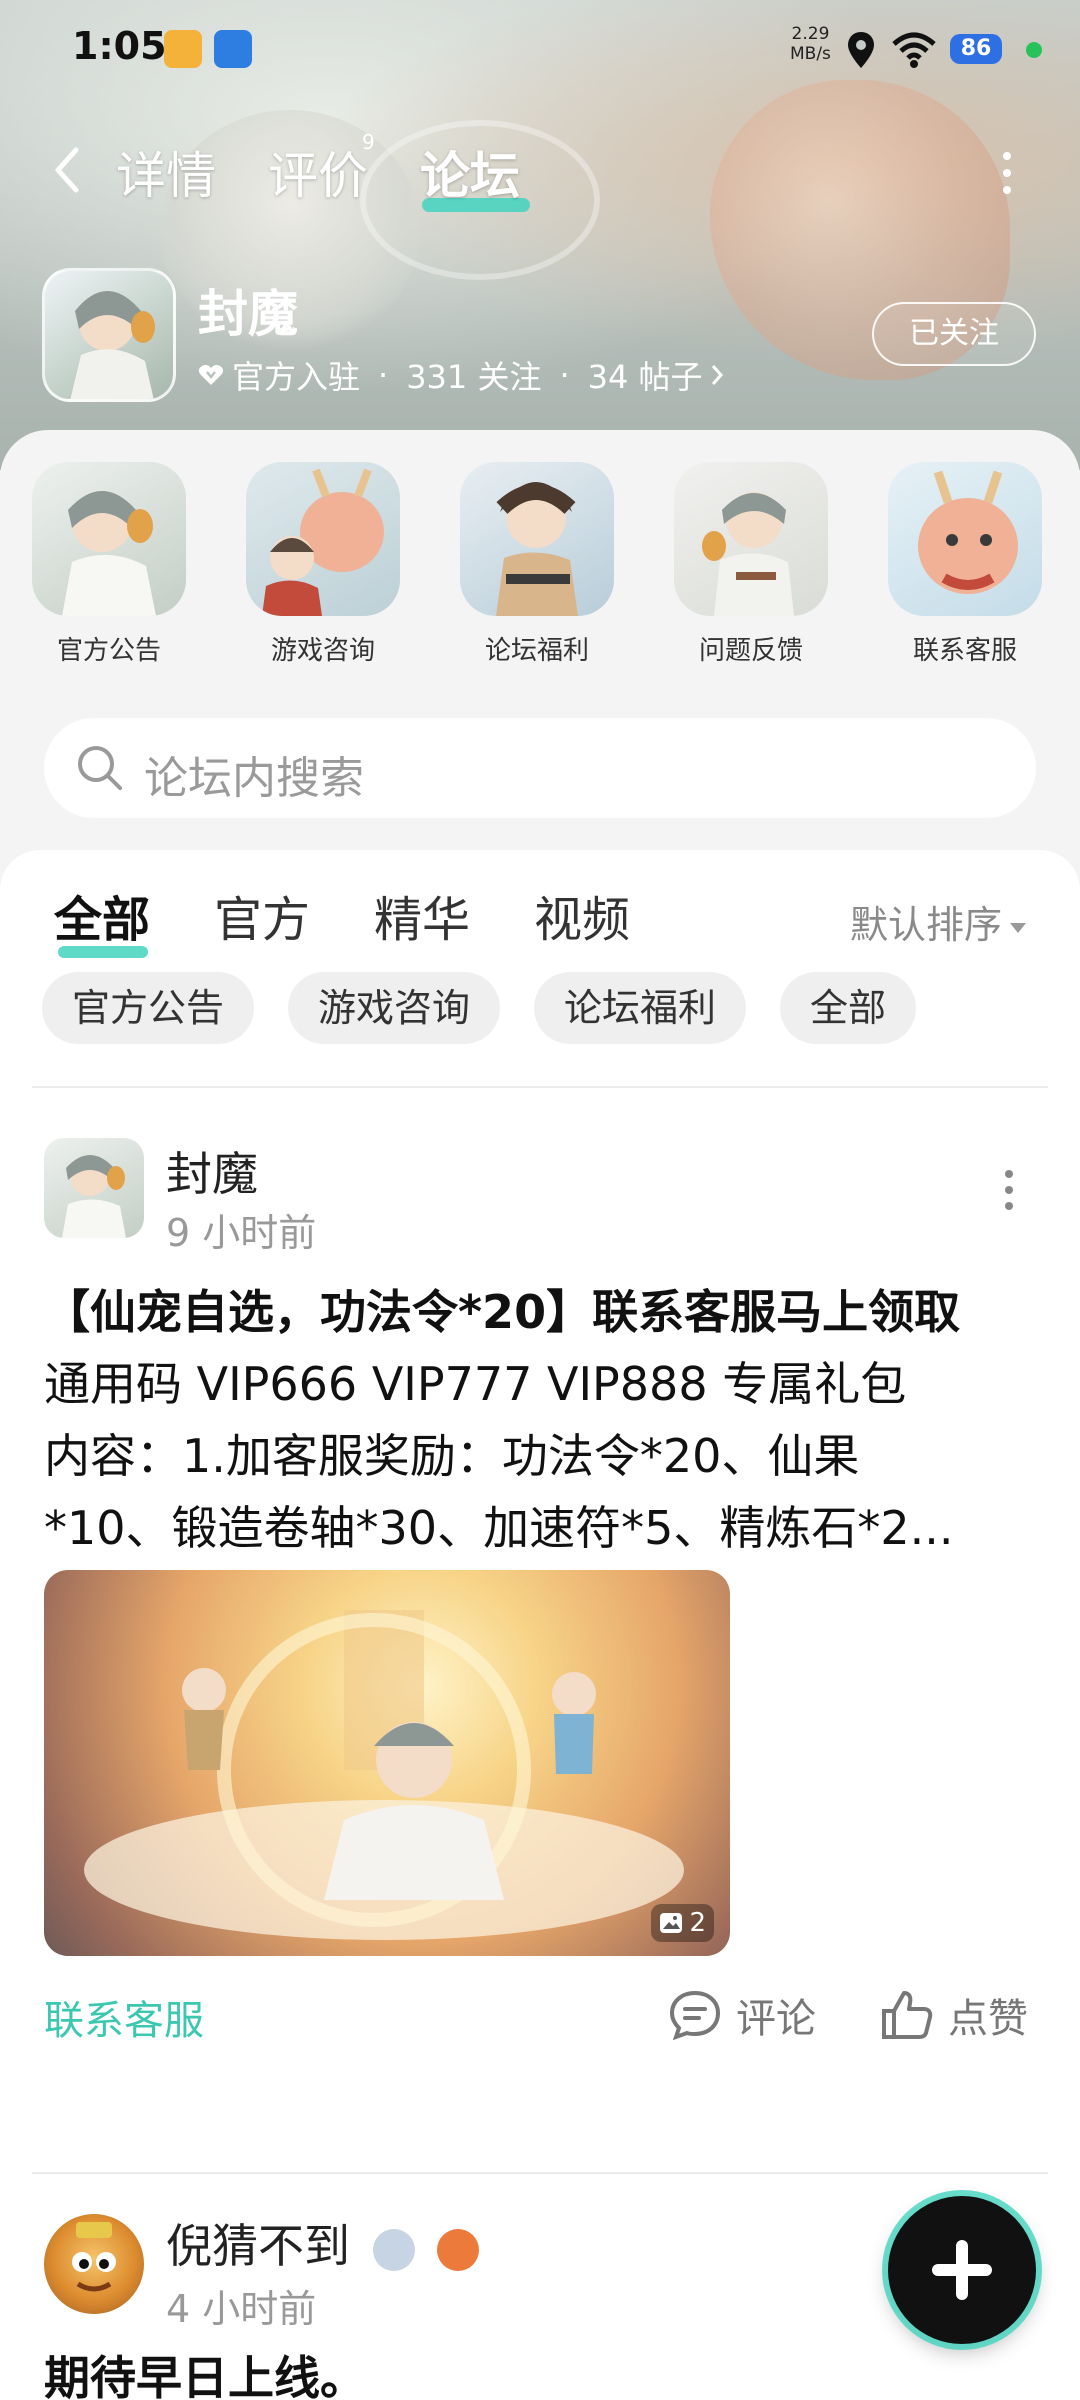 The height and width of the screenshot is (2400, 1080). I want to click on image-count: 2, so click(697, 1923).